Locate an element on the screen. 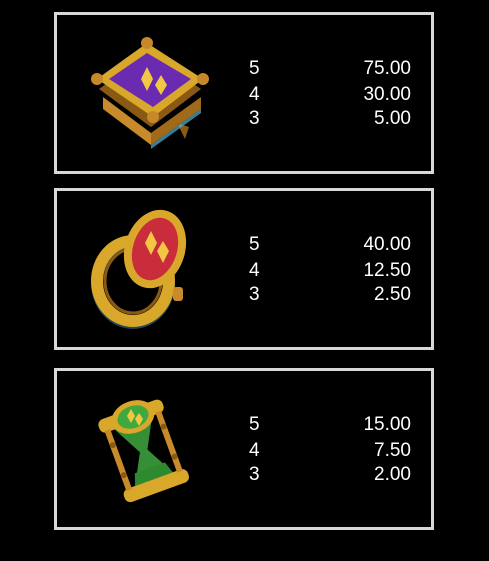 The image size is (489, 561). payout-value: 12.50 is located at coordinates (387, 270).